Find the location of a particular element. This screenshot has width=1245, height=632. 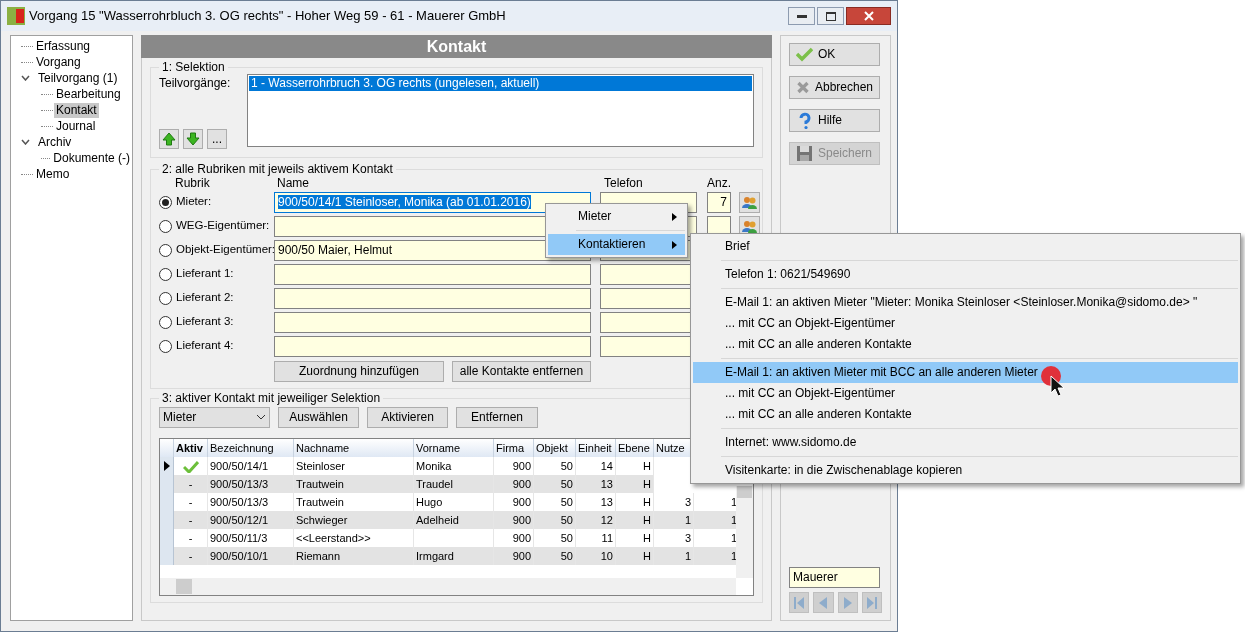

add-assignment-button: Zuordnung hinzufügen is located at coordinates (359, 371).